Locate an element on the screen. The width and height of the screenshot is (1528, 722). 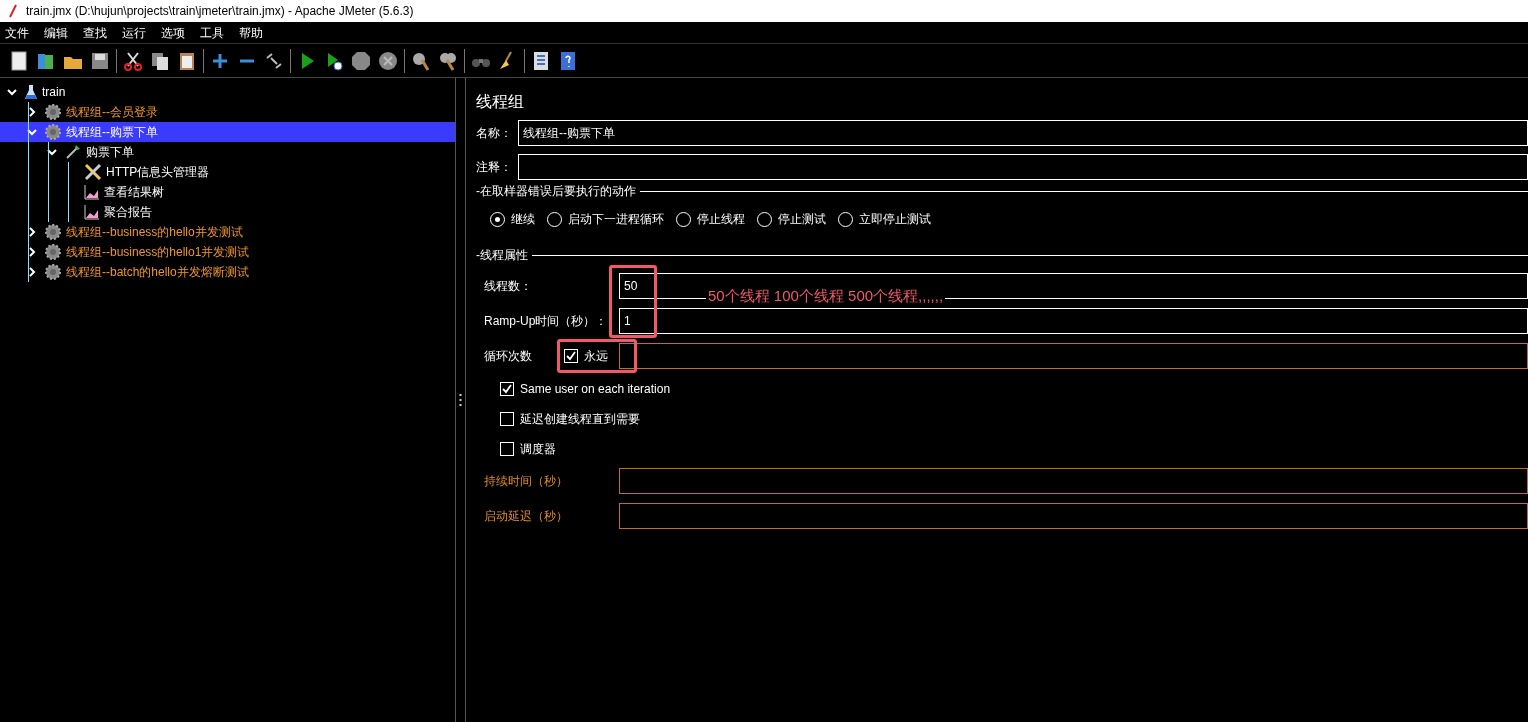
menu-item: 选项 is located at coordinates (173, 32).